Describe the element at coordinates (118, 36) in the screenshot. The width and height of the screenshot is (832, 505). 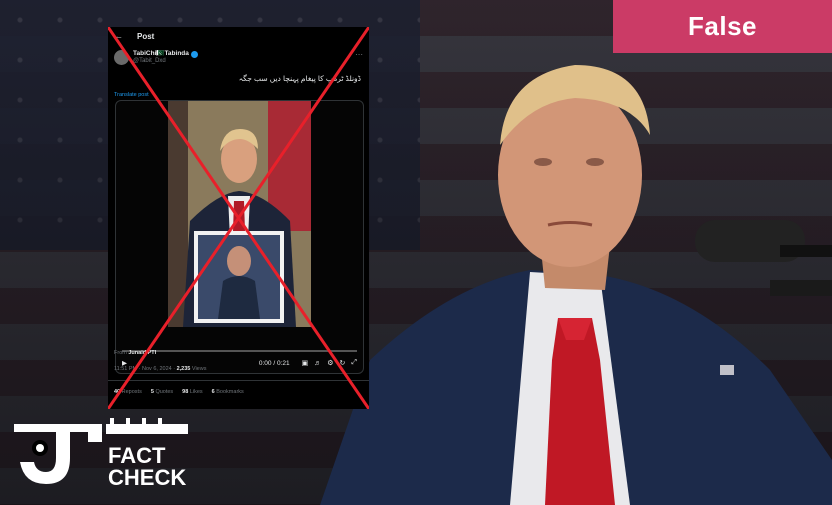
I see `arrow-left-icon: ←` at that location.